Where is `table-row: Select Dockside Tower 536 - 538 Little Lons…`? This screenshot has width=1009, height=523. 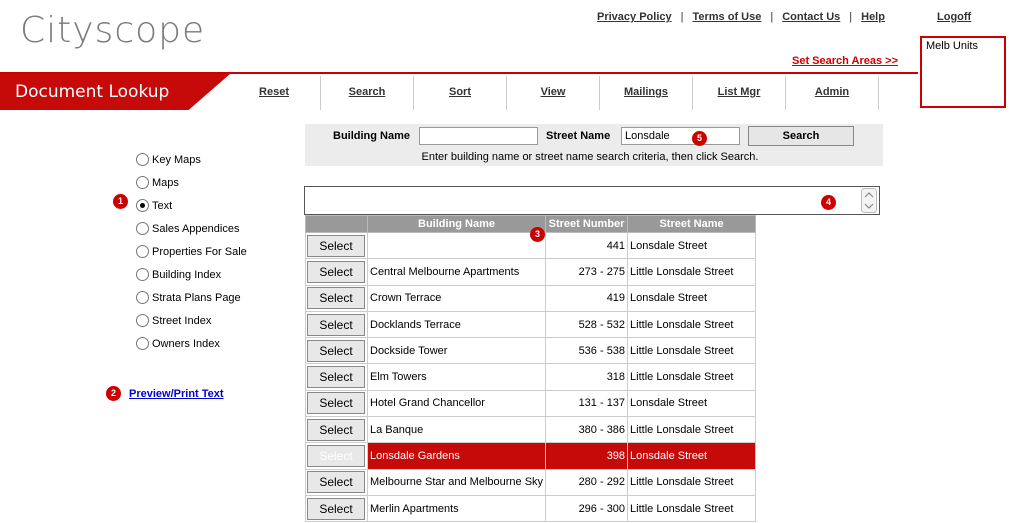 table-row: Select Dockside Tower 536 - 538 Little Lons… is located at coordinates (531, 351).